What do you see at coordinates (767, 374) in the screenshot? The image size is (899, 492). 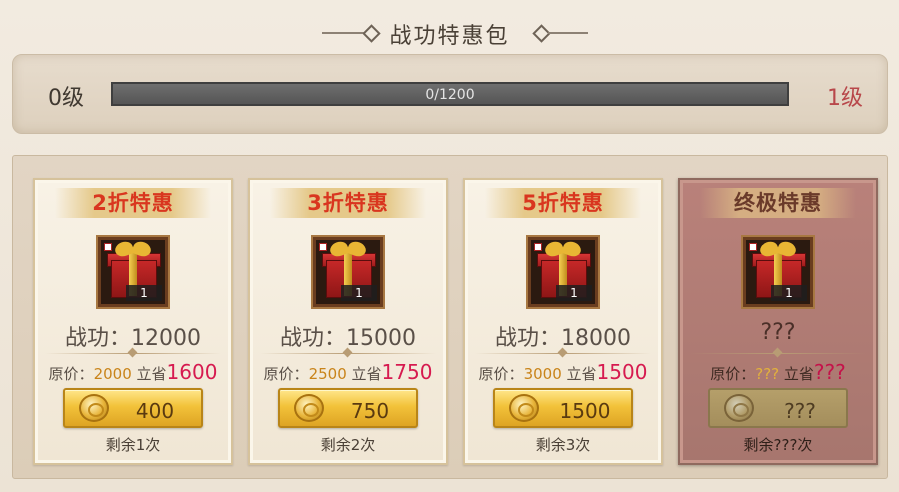 I see `original-price: ???` at bounding box center [767, 374].